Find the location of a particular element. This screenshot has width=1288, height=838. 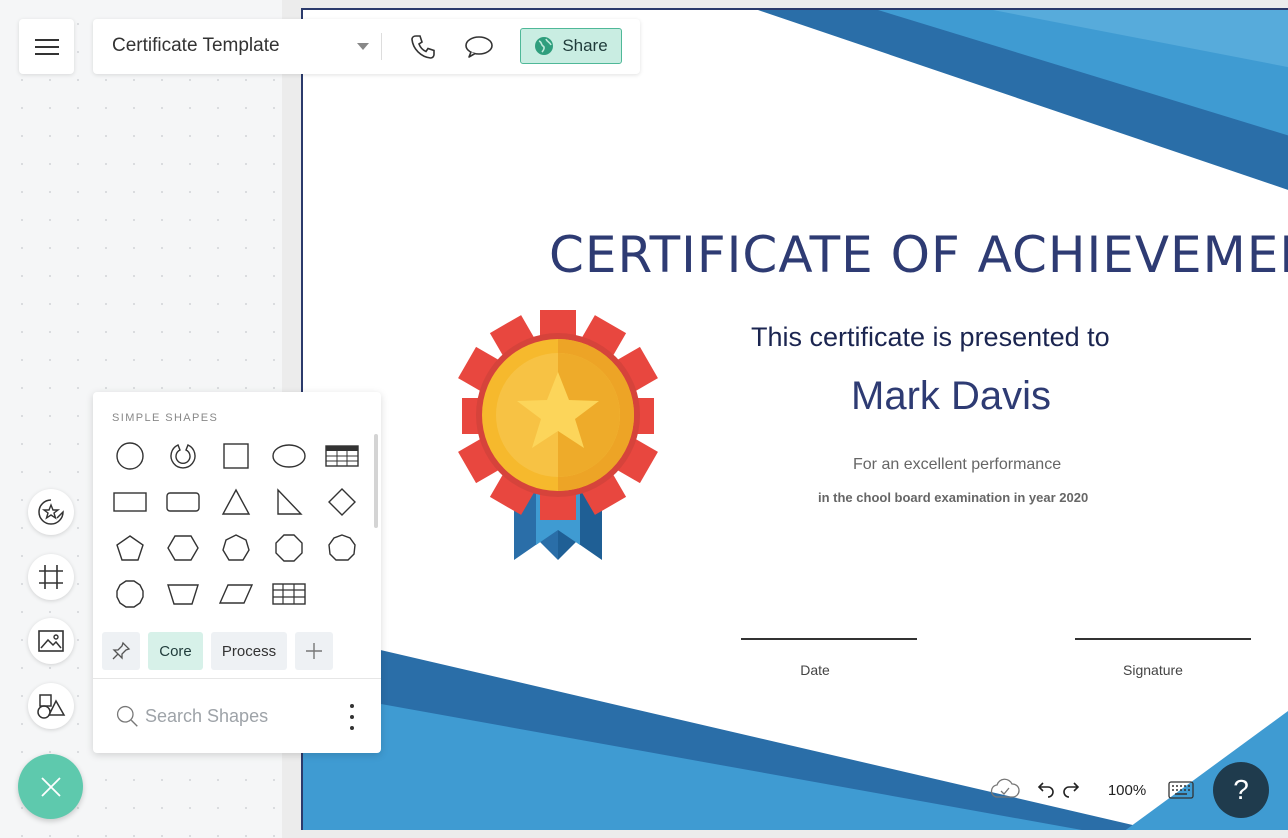

right-triangle-icon is located at coordinates (290, 501).